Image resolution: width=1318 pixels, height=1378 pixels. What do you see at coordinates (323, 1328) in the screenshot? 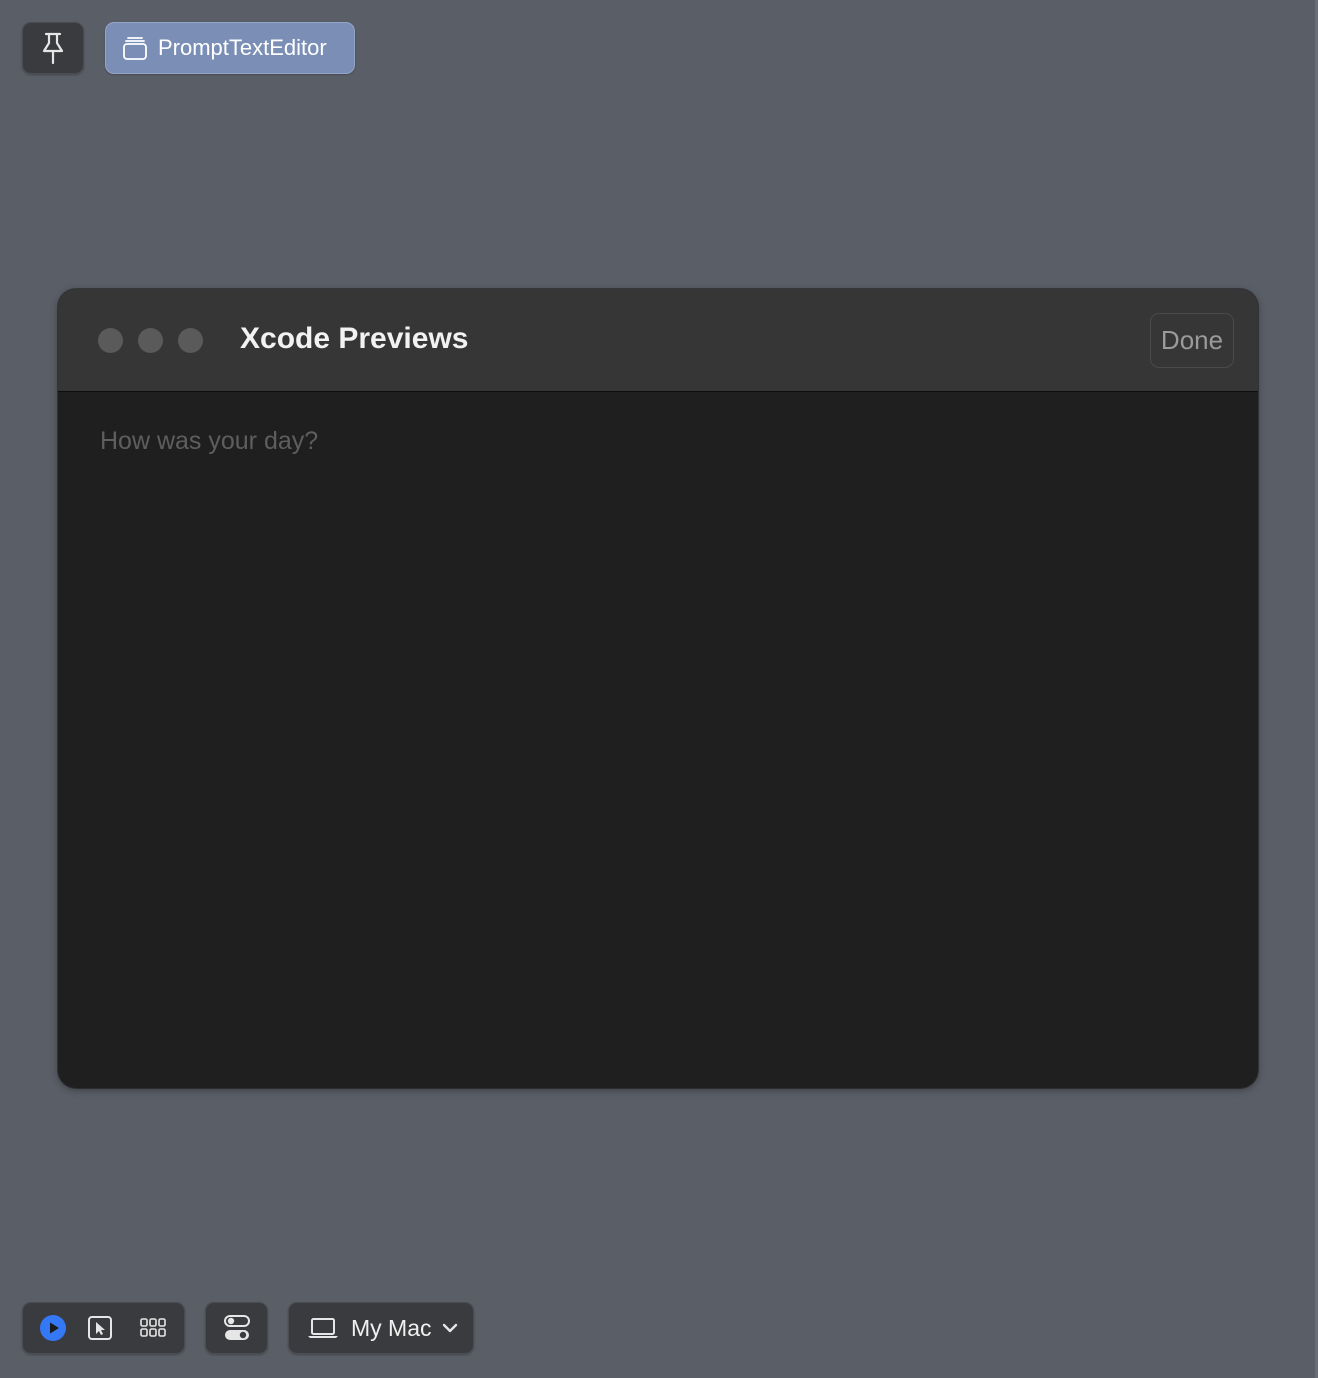
I see `laptop-icon` at bounding box center [323, 1328].